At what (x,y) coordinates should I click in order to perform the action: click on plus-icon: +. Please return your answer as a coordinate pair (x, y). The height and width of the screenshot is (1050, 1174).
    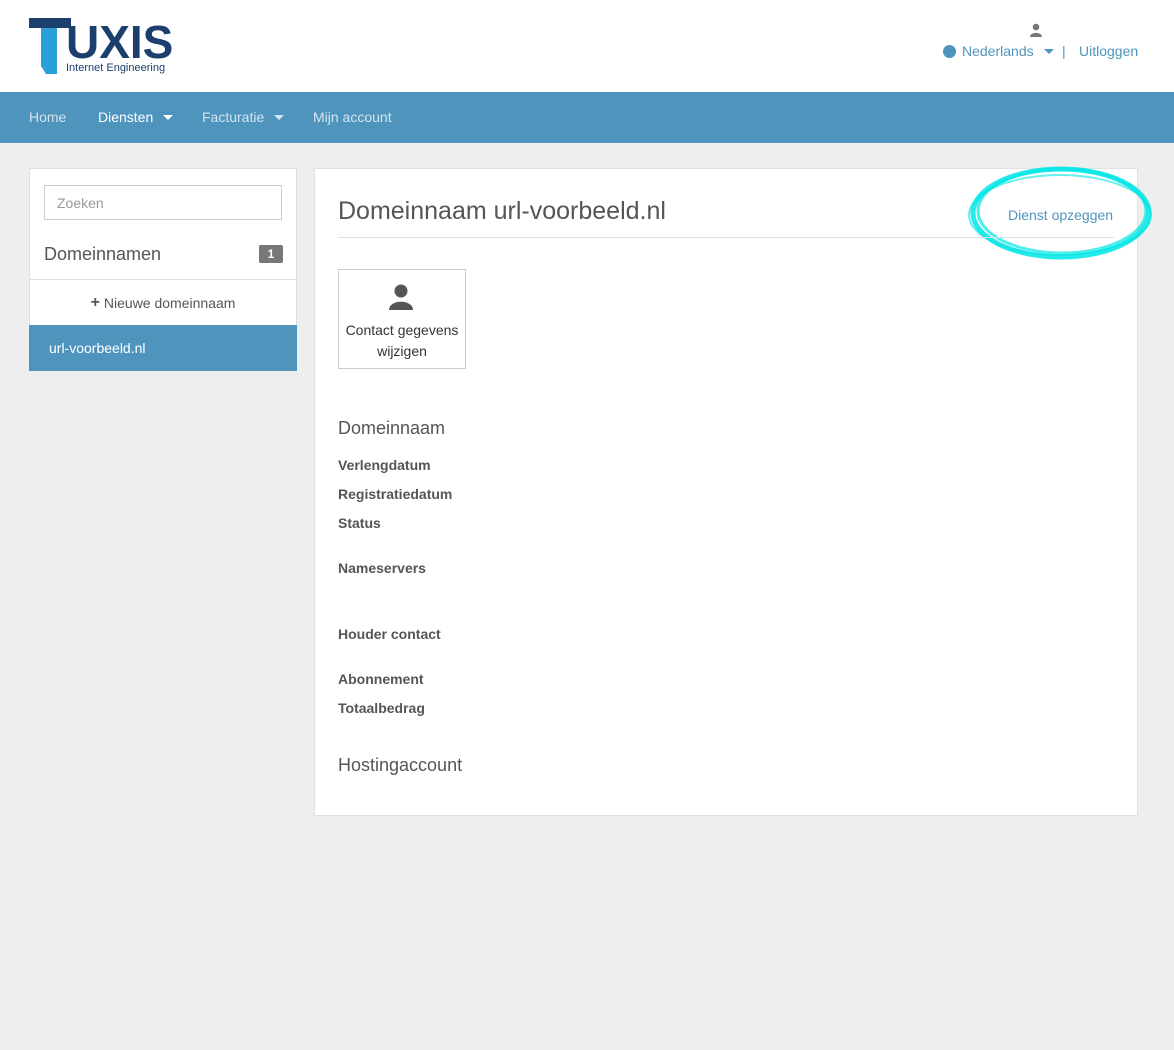
    Looking at the image, I should click on (95, 302).